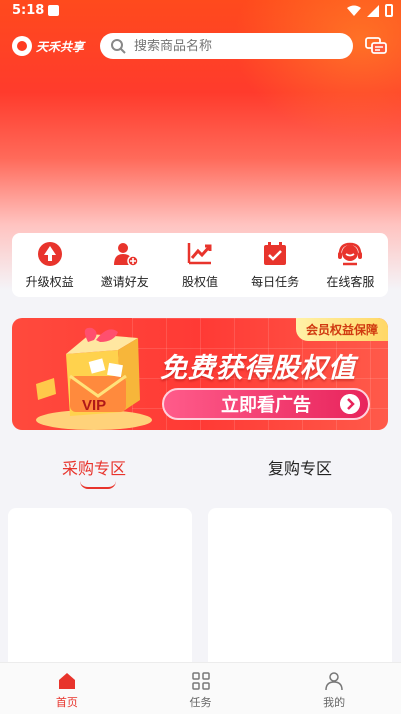 Image resolution: width=401 pixels, height=714 pixels. What do you see at coordinates (199, 281) in the screenshot?
I see `quick-action-label: 股权值` at bounding box center [199, 281].